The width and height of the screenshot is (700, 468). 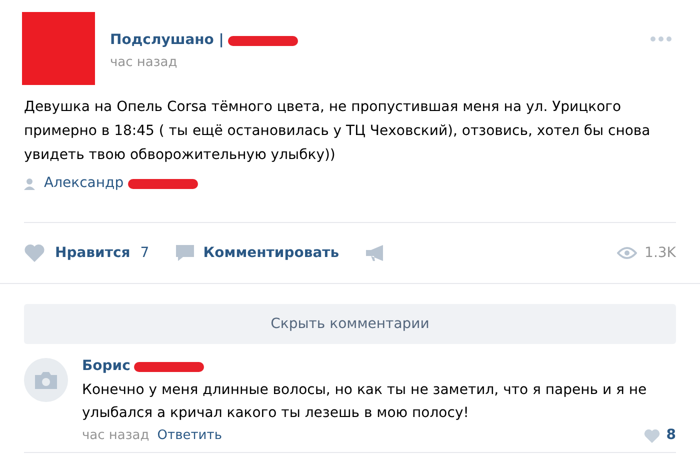 What do you see at coordinates (29, 184) in the screenshot?
I see `person-icon` at bounding box center [29, 184].